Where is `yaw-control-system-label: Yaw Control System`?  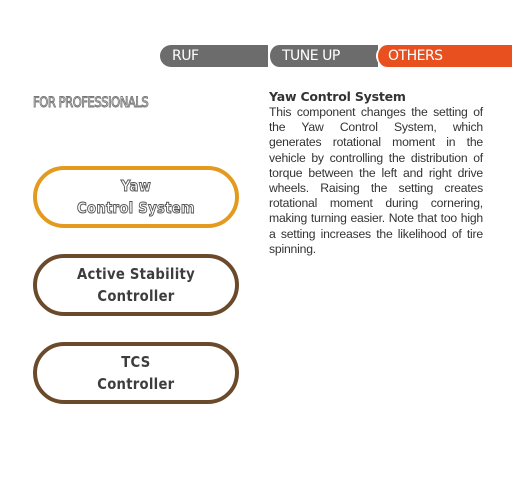 yaw-control-system-label: Yaw Control System is located at coordinates (136, 197).